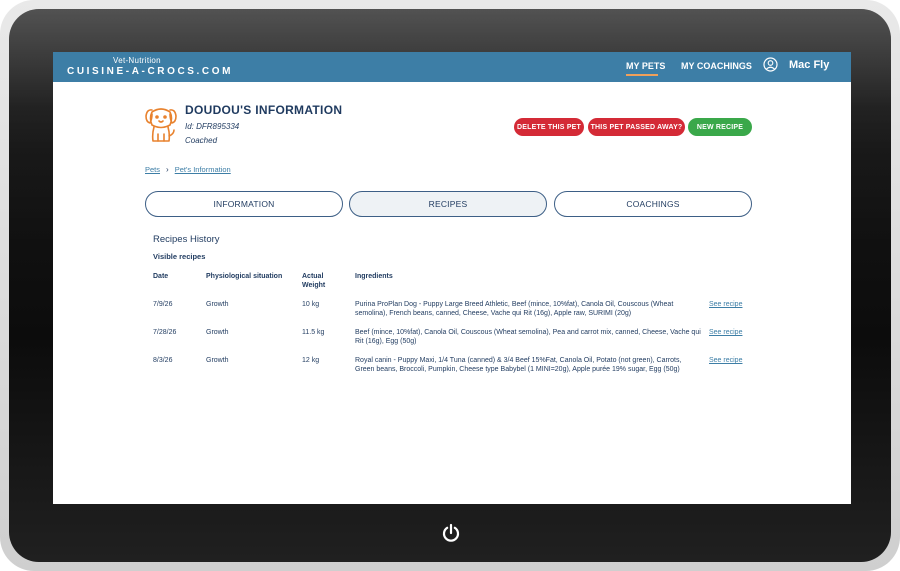 This screenshot has width=900, height=571. What do you see at coordinates (186, 239) in the screenshot?
I see `section-title: Recipes History` at bounding box center [186, 239].